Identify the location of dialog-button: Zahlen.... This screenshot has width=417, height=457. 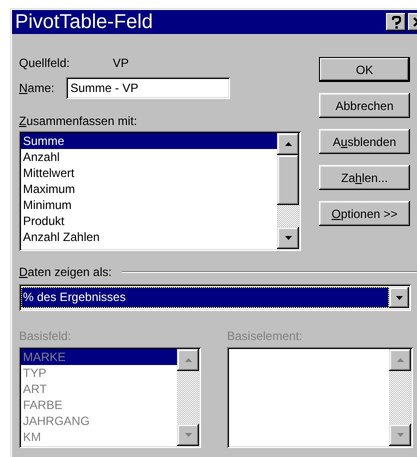
(364, 177).